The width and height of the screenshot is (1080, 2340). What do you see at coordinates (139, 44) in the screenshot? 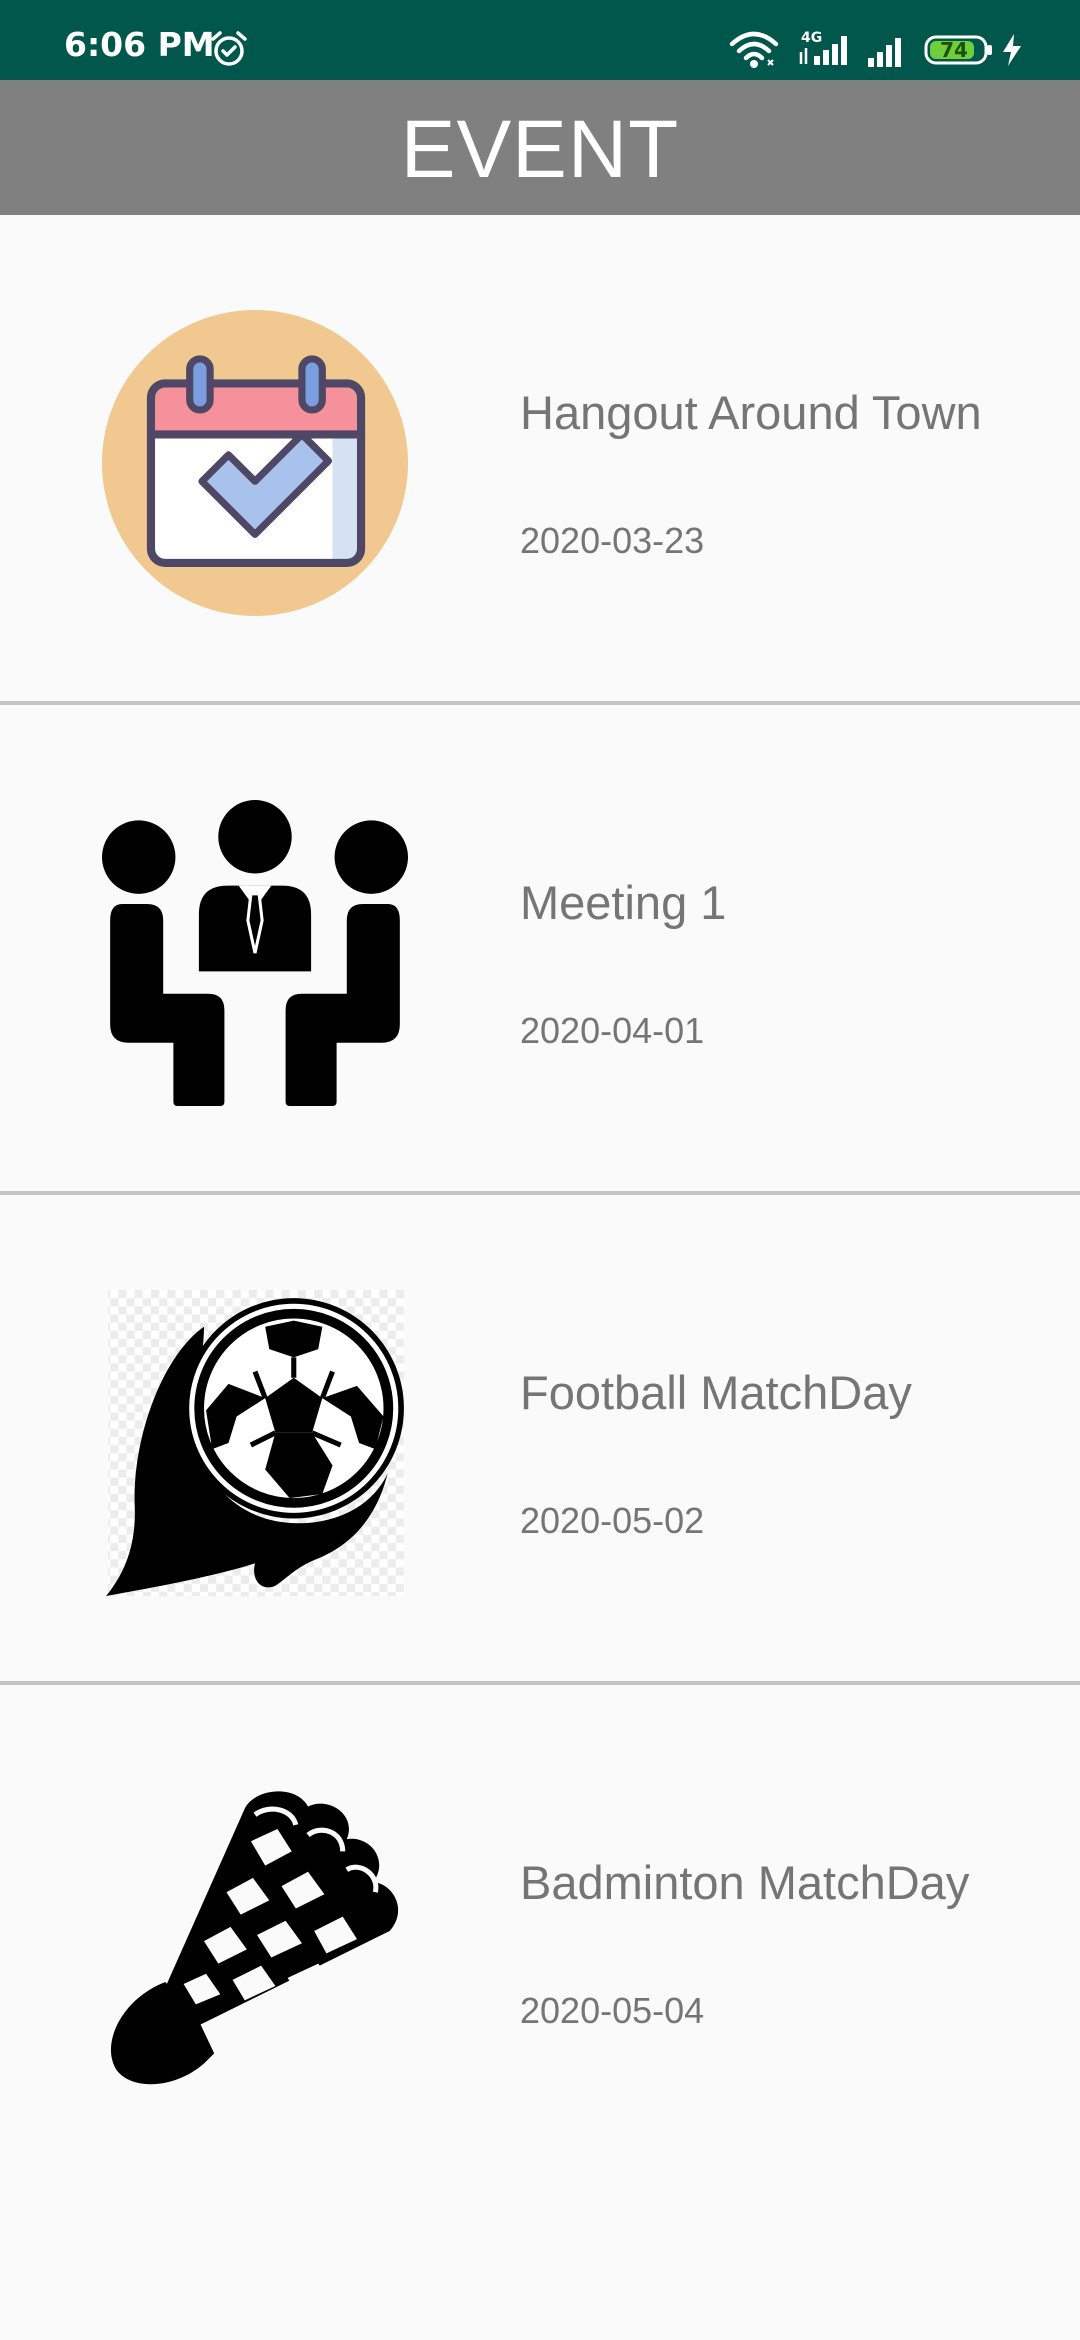
I see `status-time: 6:06 PM` at bounding box center [139, 44].